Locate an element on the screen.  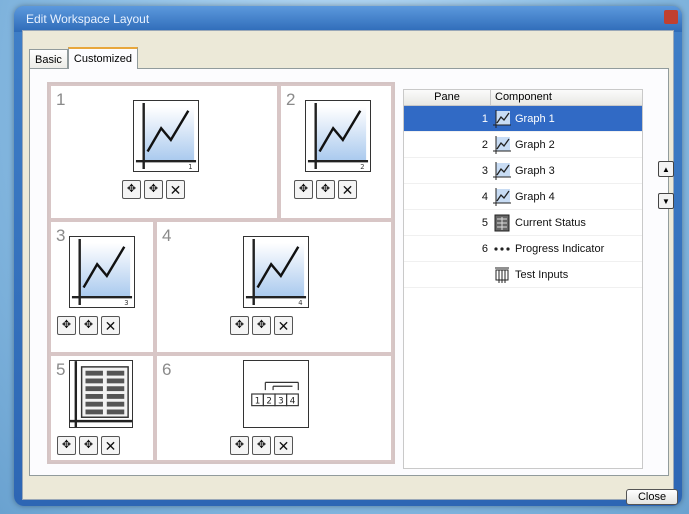
move-component-up-button: ▲ is located at coordinates (666, 169).